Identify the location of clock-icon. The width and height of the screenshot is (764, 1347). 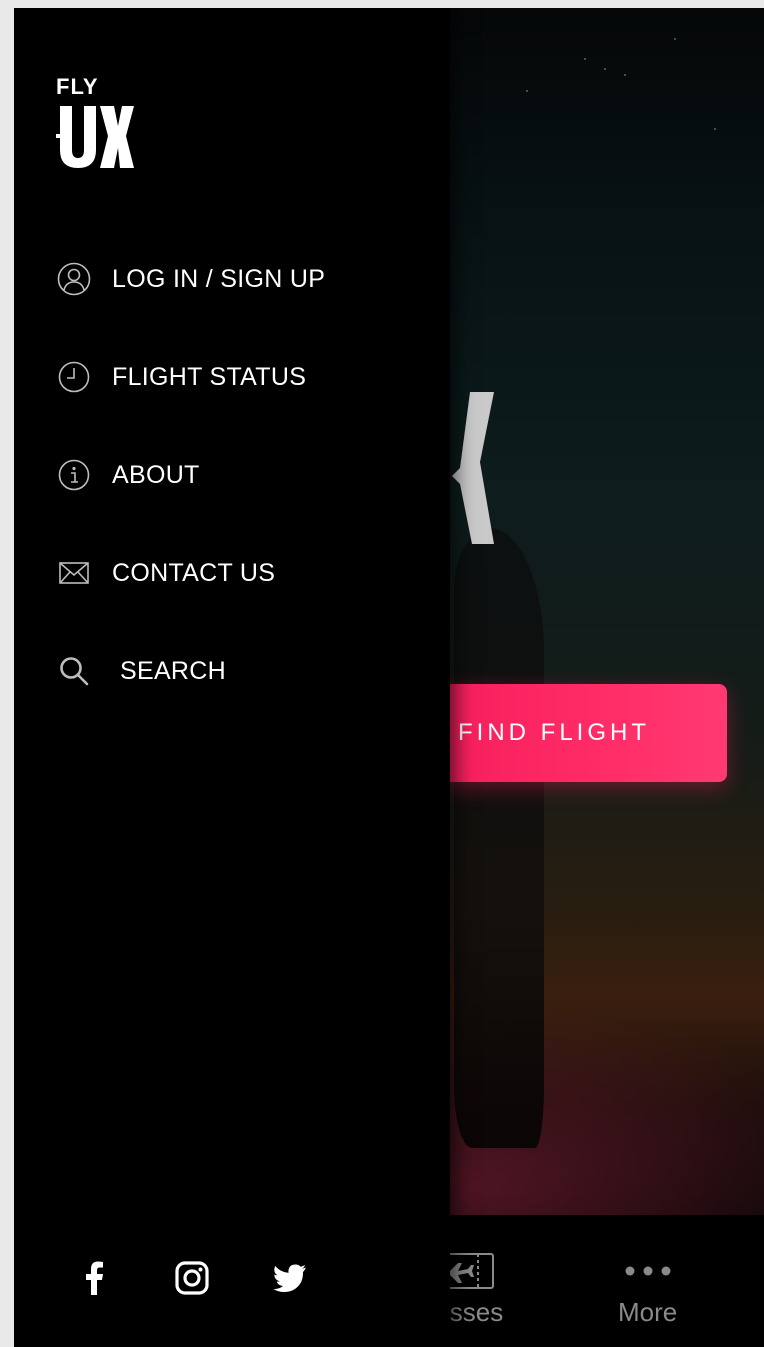
(74, 377).